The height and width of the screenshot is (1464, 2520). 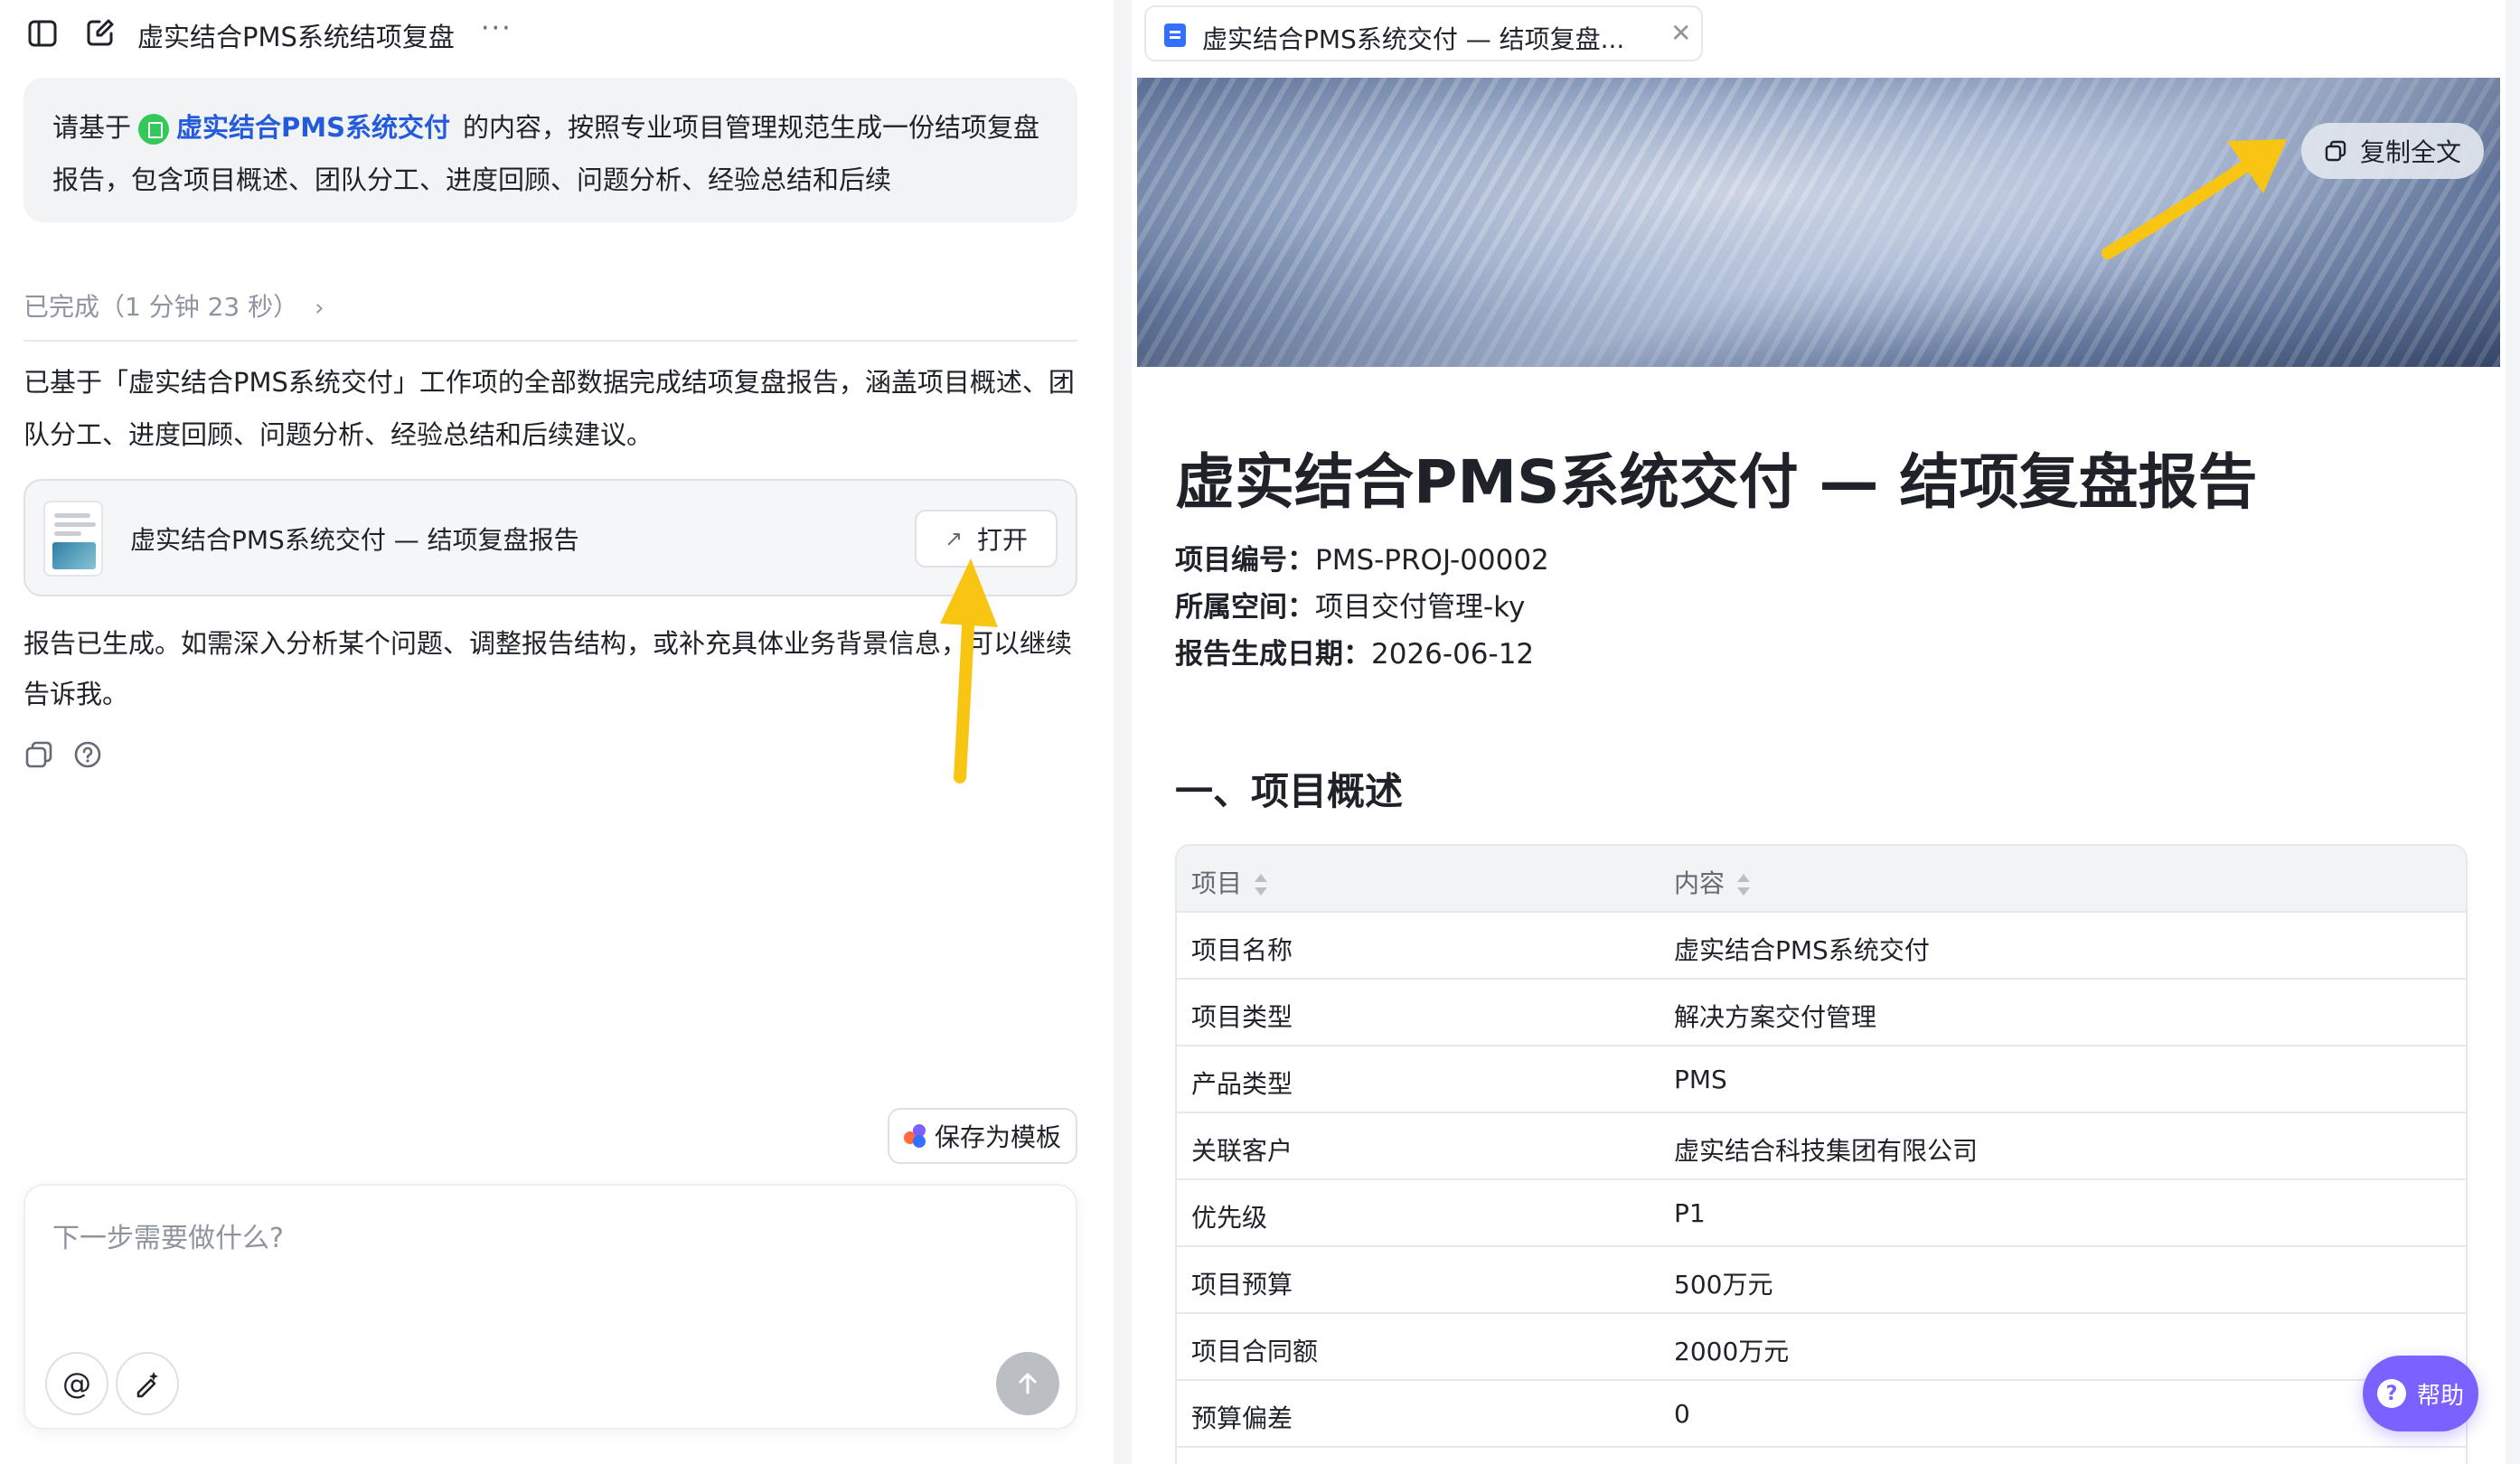 What do you see at coordinates (1822, 879) in the screenshot?
I see `table-header-row: 项目 内容` at bounding box center [1822, 879].